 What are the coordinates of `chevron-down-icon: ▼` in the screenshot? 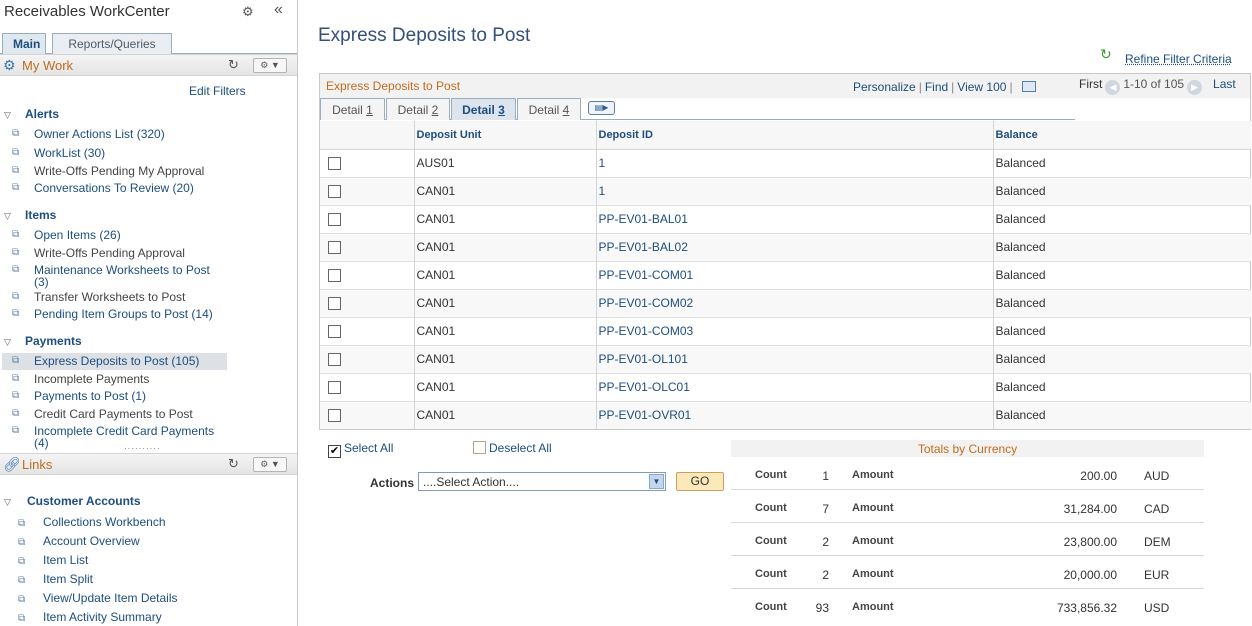 It's located at (656, 481).